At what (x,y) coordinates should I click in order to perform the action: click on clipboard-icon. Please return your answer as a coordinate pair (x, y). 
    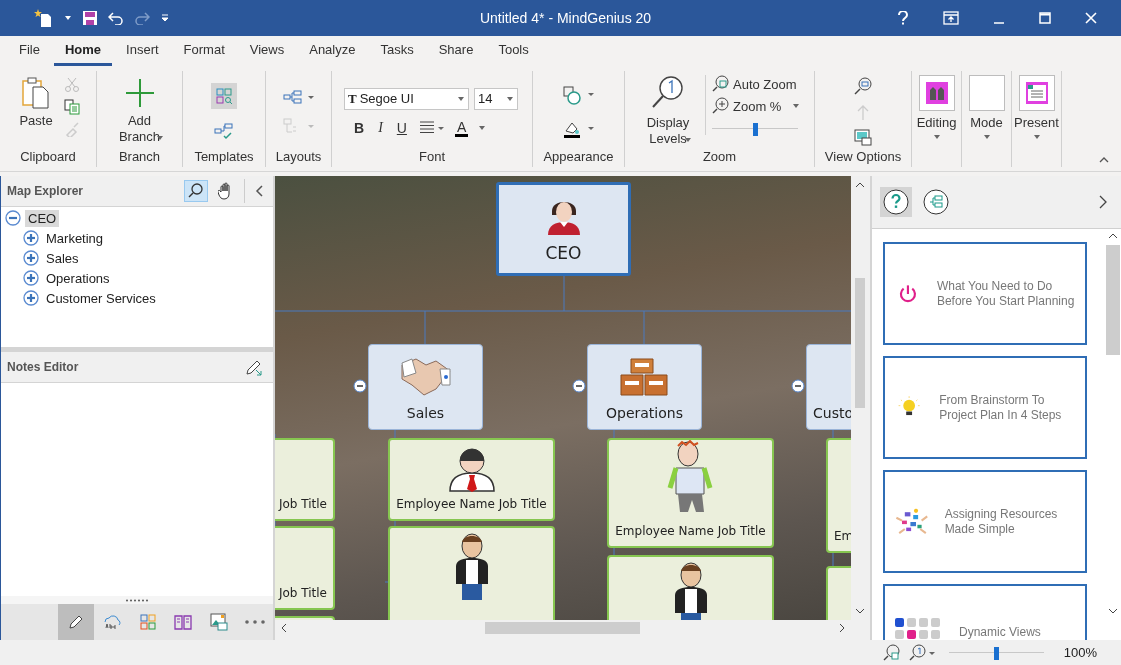
    Looking at the image, I should click on (36, 93).